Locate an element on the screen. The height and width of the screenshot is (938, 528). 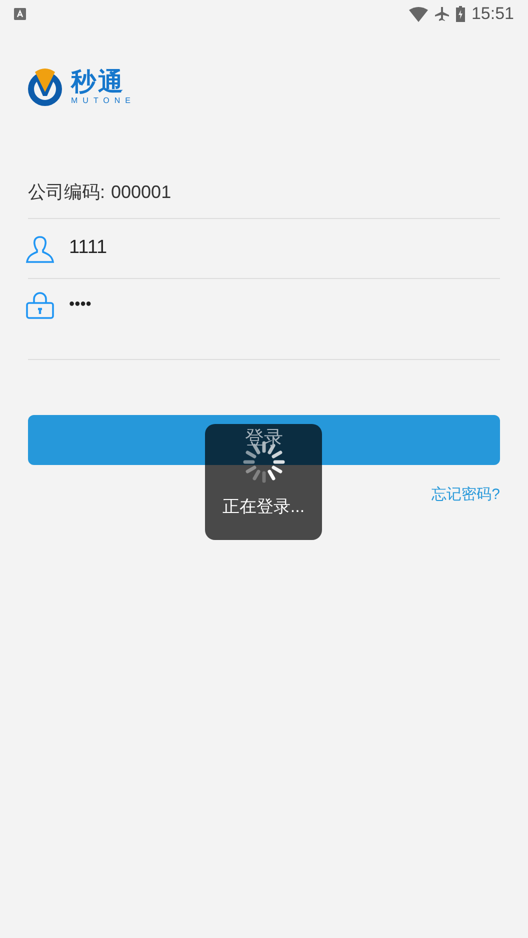
wifi-icon is located at coordinates (418, 14).